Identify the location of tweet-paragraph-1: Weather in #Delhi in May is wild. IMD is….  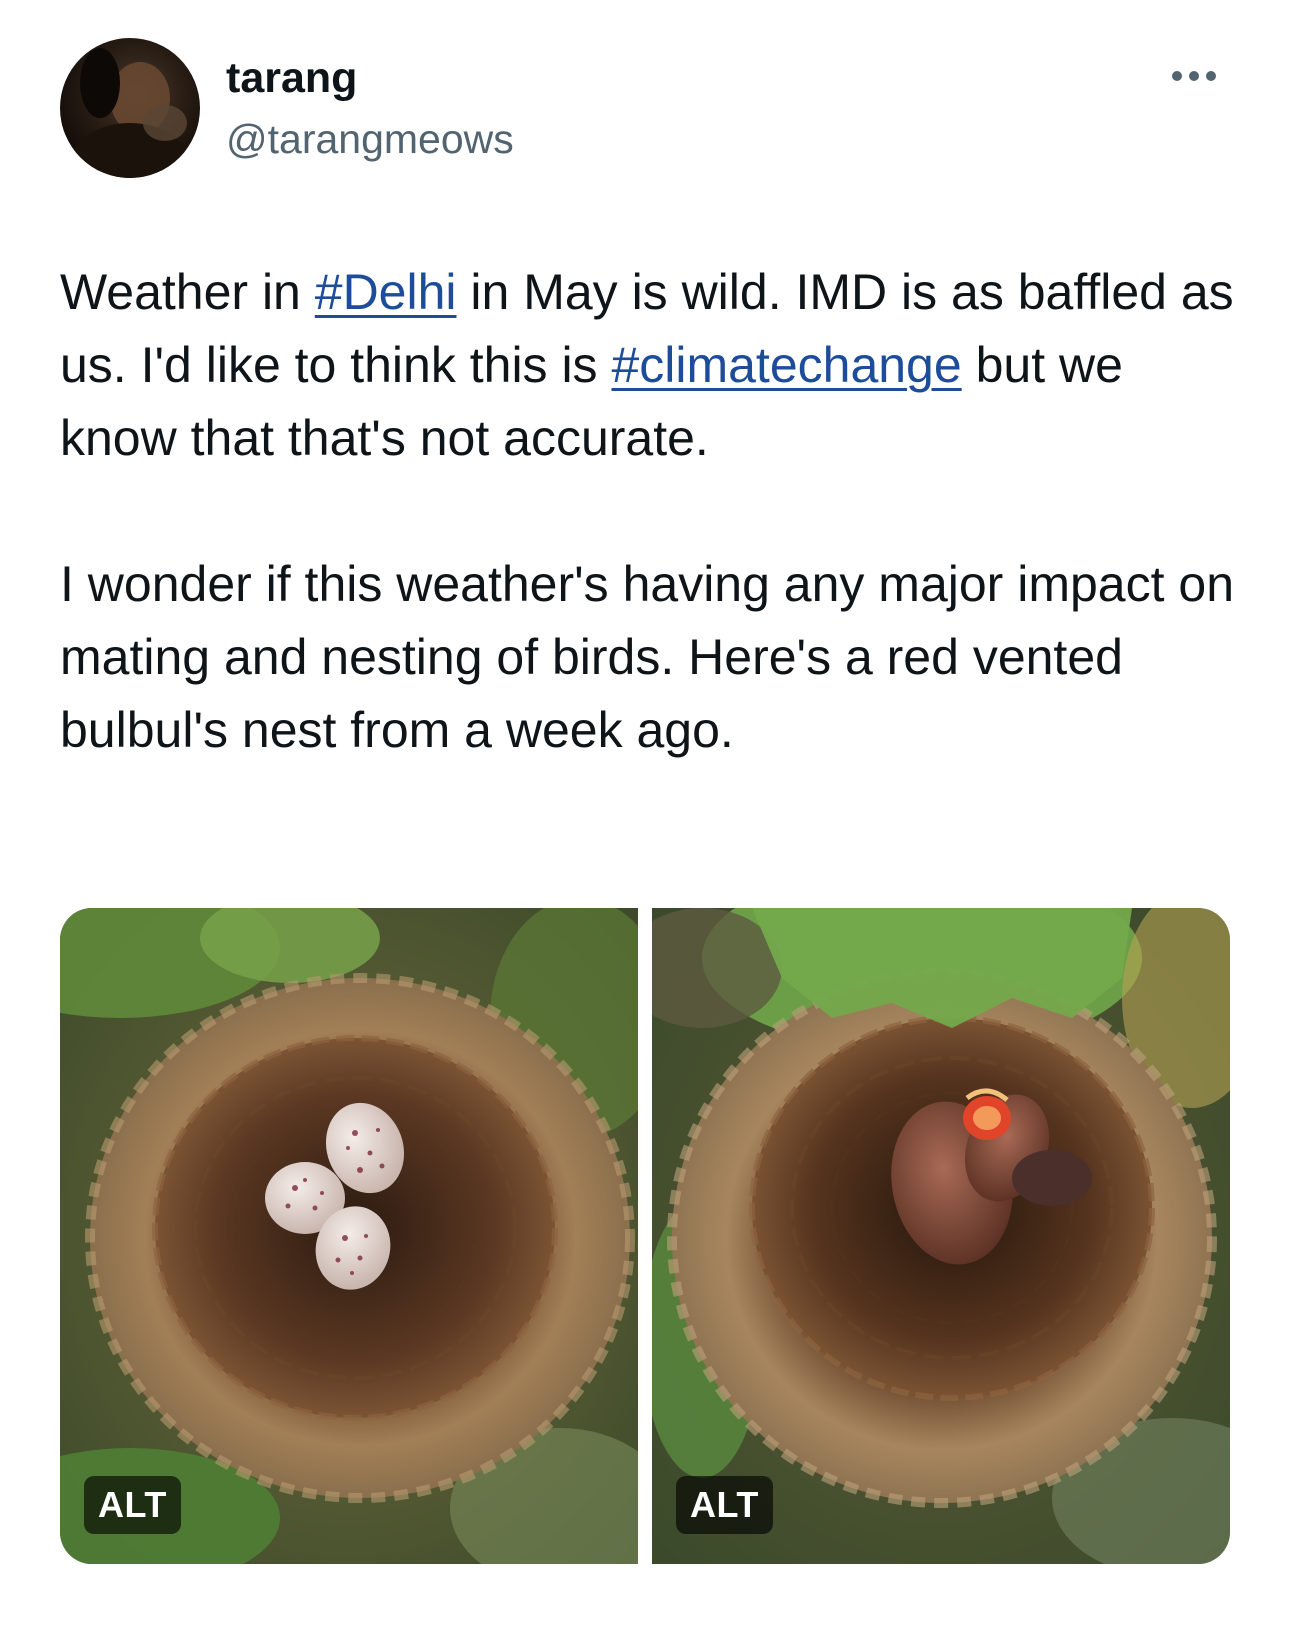
(650, 365).